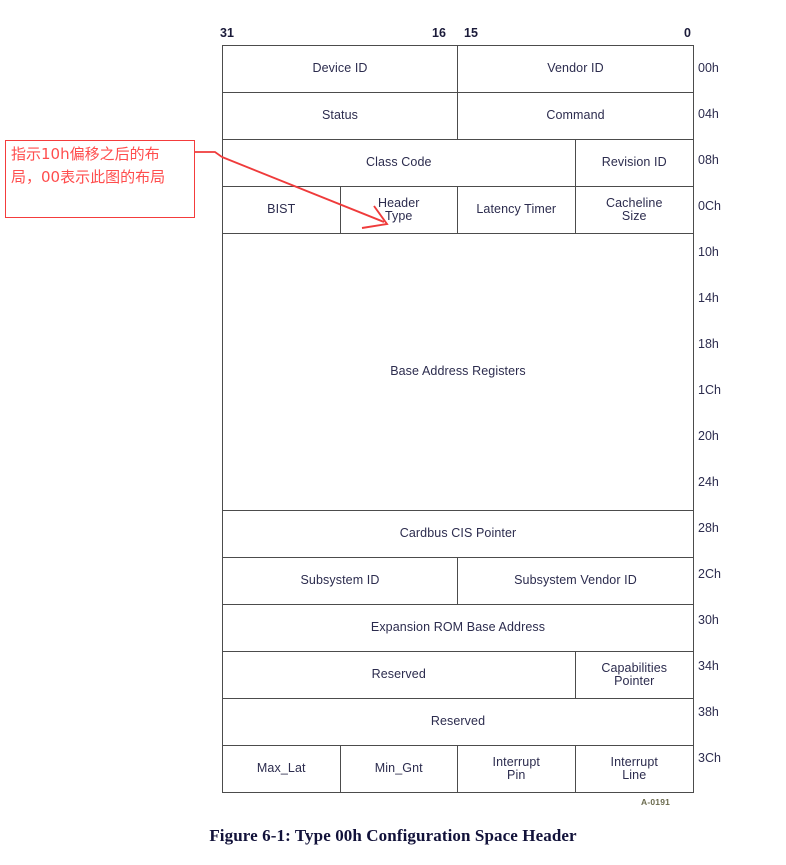 The height and width of the screenshot is (865, 786). What do you see at coordinates (708, 160) in the screenshot?
I see `offset-label-08h: 08h` at bounding box center [708, 160].